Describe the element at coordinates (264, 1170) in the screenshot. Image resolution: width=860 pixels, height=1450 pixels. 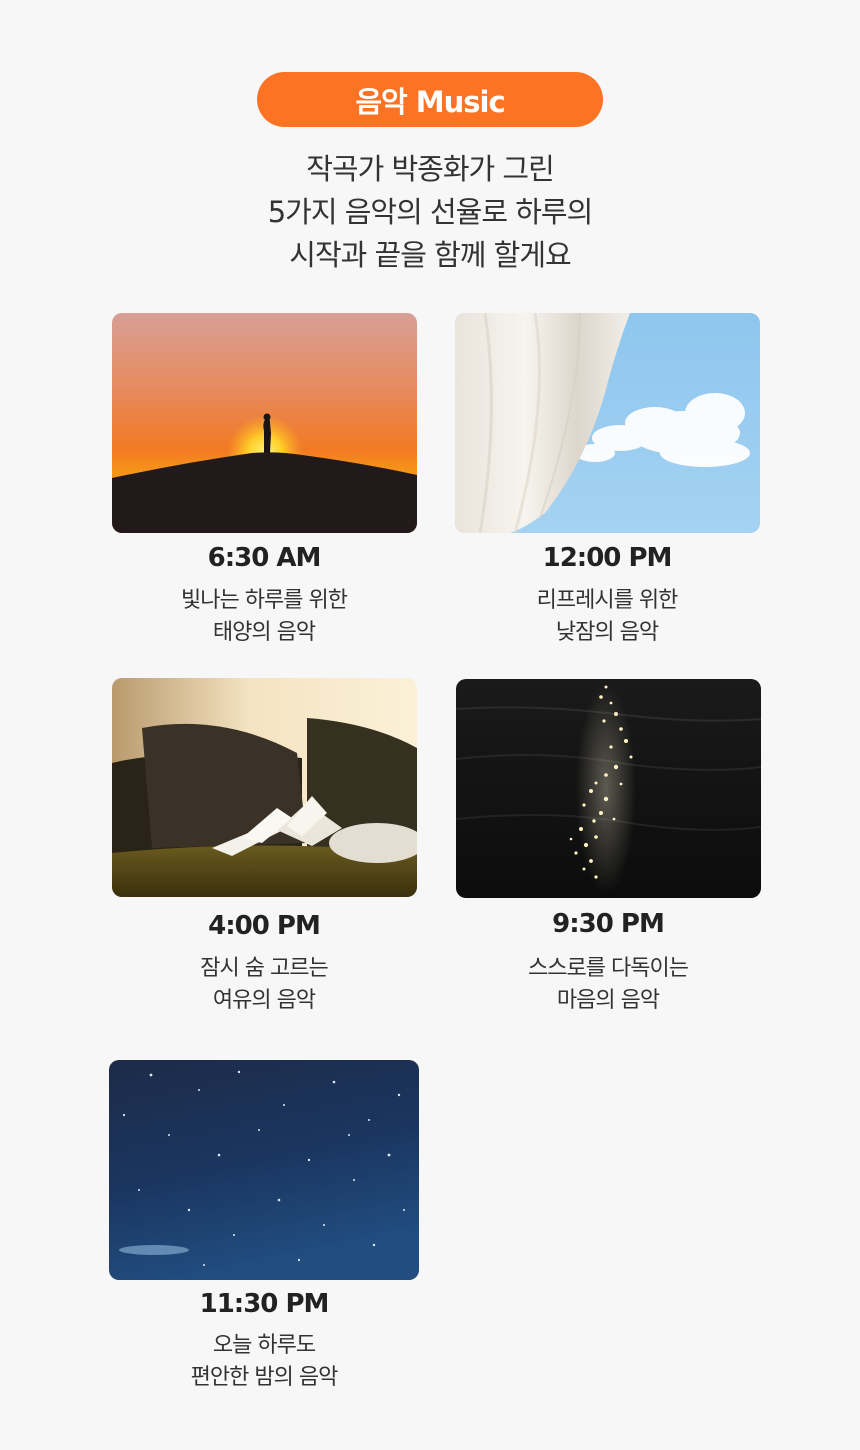
I see `starry-sky-photo` at that location.